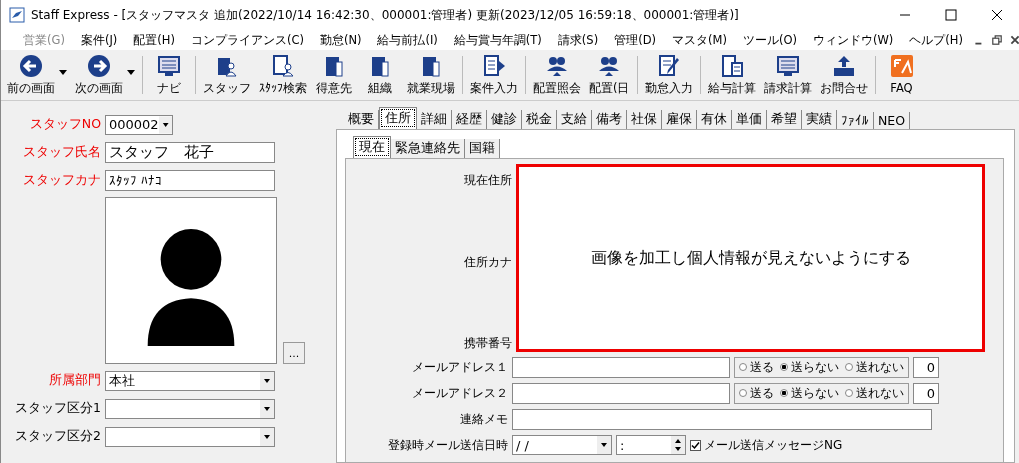  I want to click on field-label: 連絡メモ, so click(483, 419).